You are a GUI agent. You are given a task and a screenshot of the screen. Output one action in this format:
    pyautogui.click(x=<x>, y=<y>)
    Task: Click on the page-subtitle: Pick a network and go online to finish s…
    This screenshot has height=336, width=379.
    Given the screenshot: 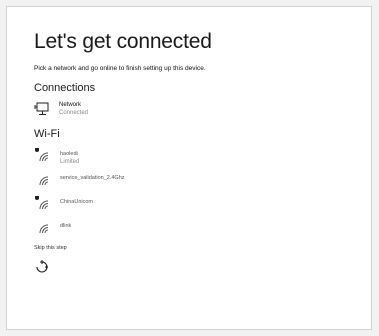 What is the action you would take?
    pyautogui.click(x=120, y=68)
    